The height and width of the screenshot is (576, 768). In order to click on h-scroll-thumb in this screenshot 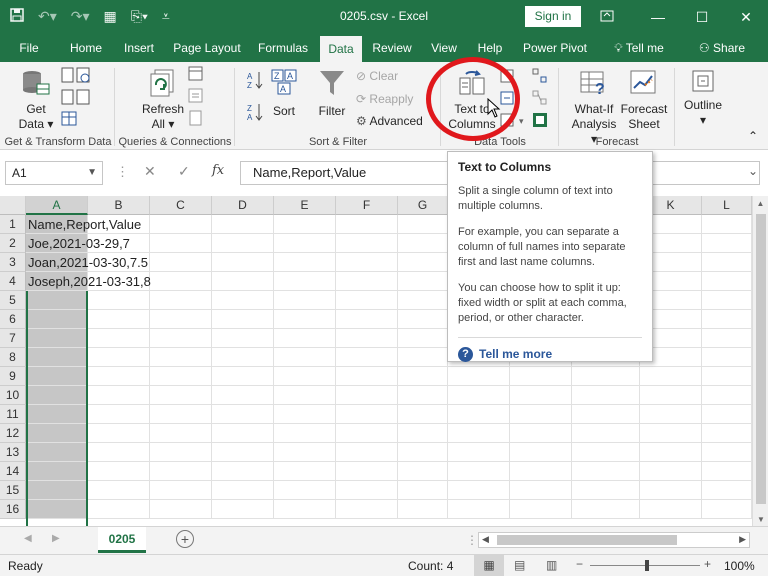, I will do `click(587, 540)`.